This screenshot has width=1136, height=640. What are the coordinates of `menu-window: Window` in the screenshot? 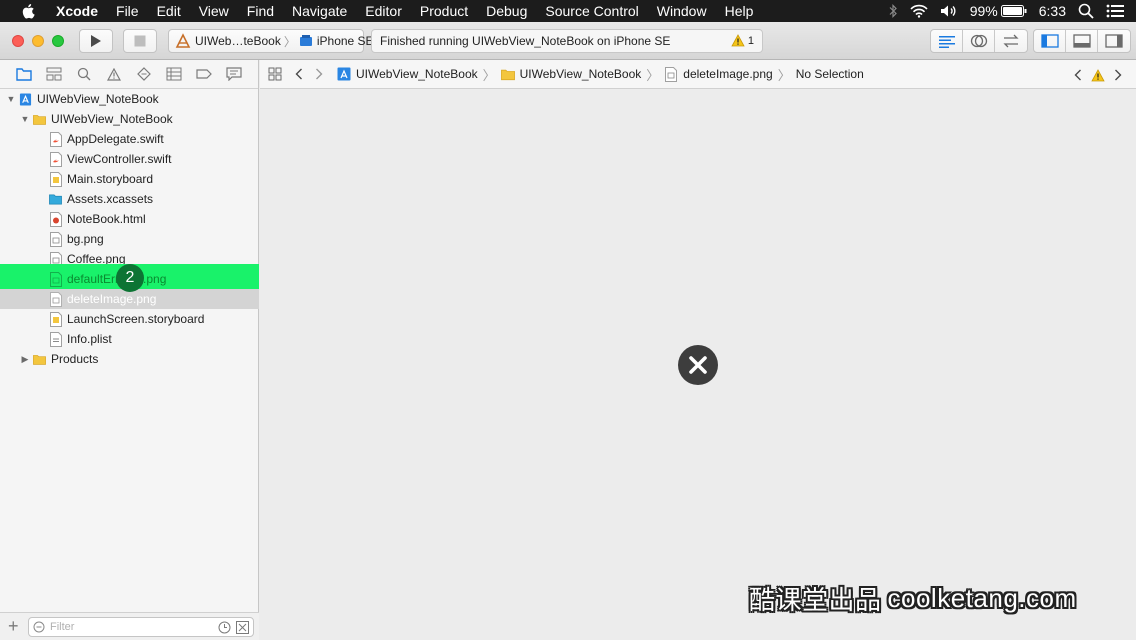 It's located at (682, 11).